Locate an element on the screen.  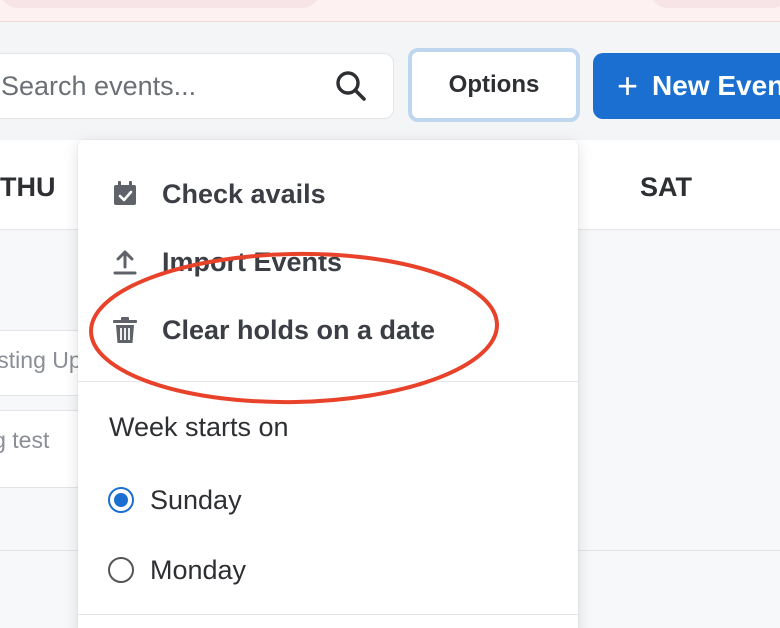
radio-label-monday: Monday is located at coordinates (198, 569).